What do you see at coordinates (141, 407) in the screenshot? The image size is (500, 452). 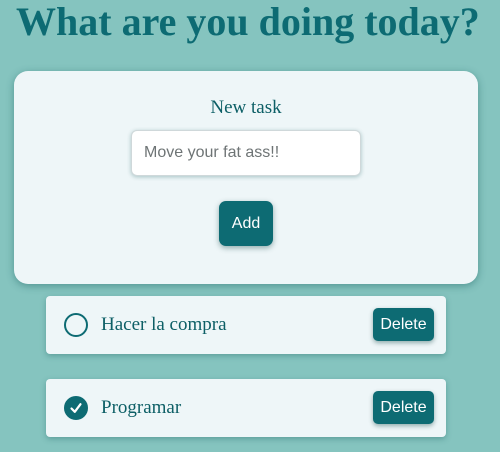 I see `task-label: Programar` at bounding box center [141, 407].